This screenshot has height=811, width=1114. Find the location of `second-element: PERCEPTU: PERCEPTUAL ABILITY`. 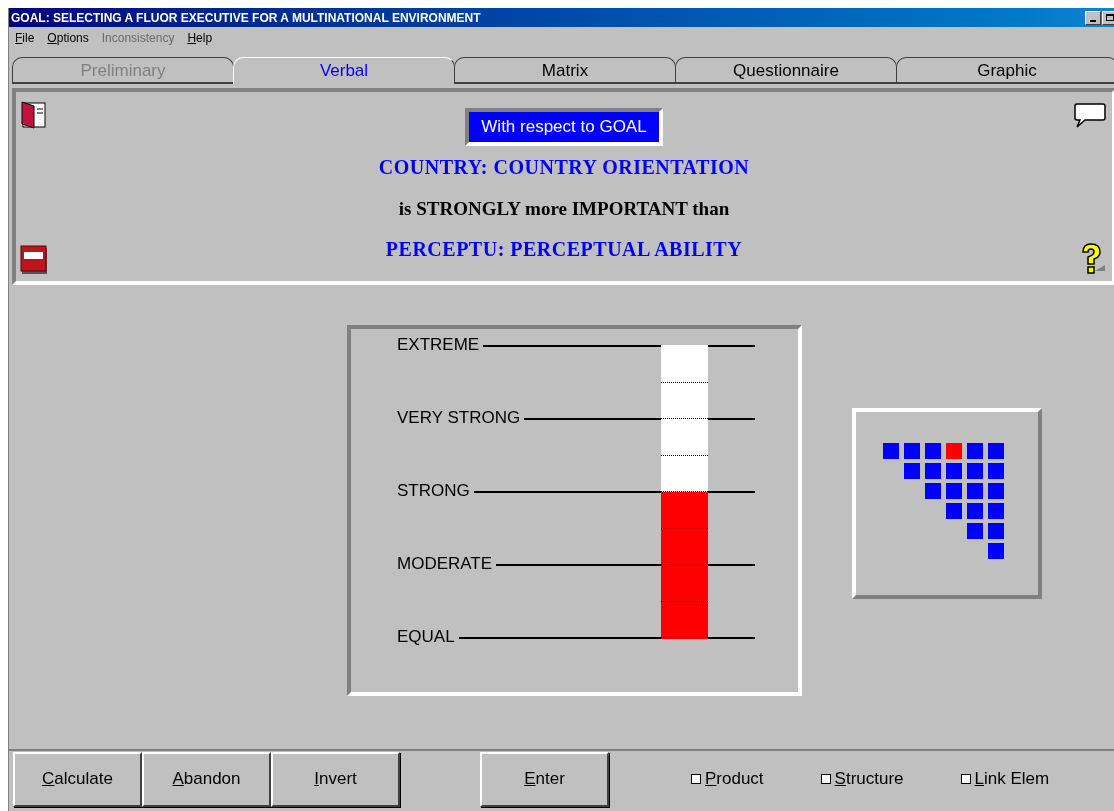

second-element: PERCEPTU: PERCEPTUAL ABILITY is located at coordinates (564, 249).